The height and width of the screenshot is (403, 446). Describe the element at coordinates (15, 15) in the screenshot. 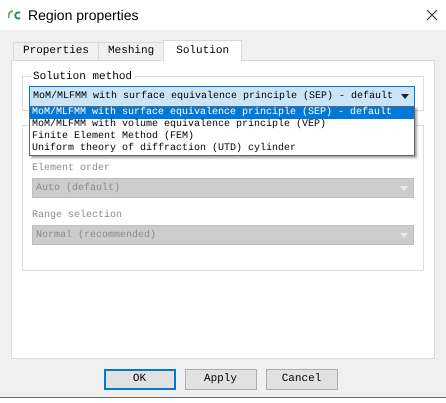

I see `app-logo-icon` at that location.